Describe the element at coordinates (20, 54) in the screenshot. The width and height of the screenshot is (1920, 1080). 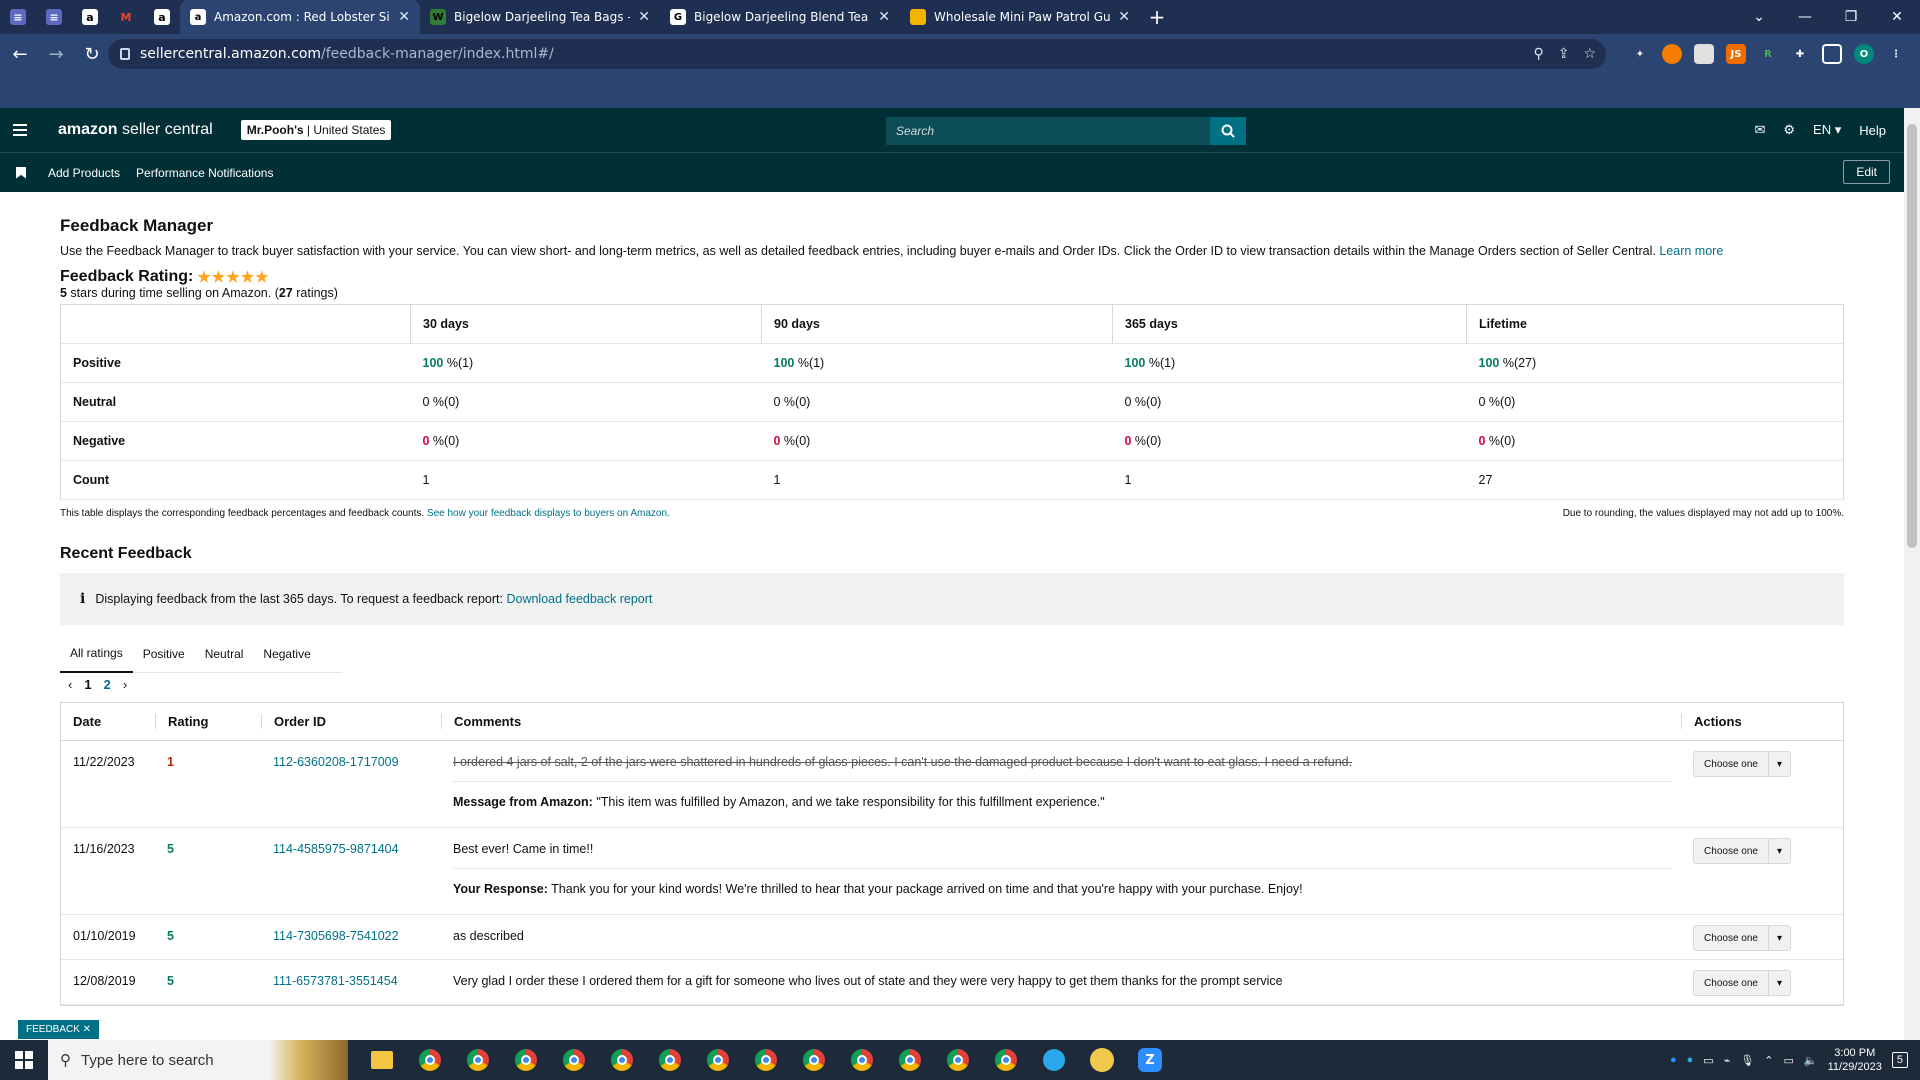
I see `back-button: ←` at that location.